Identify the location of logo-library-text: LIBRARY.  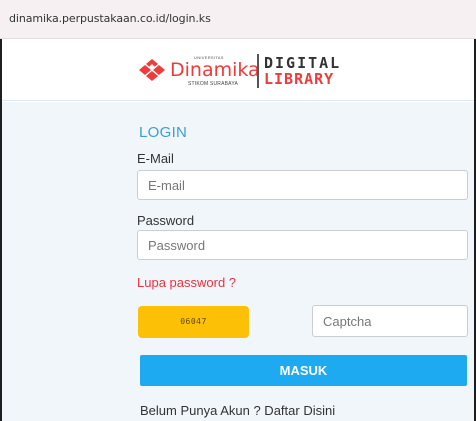
(299, 79).